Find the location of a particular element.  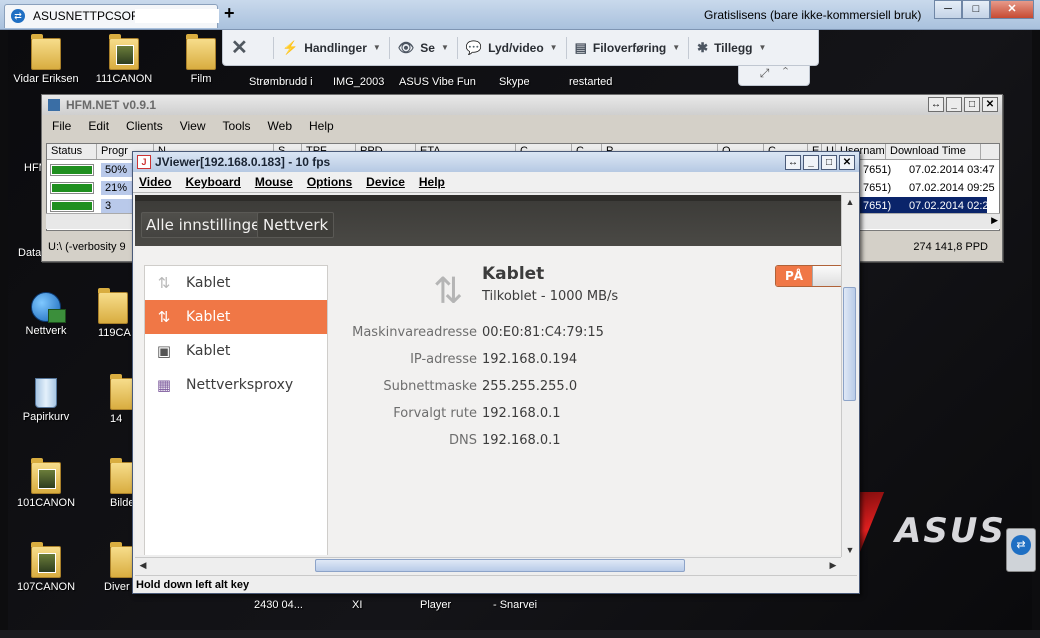

teamviewer-tray-widget: ⇄ is located at coordinates (1021, 550).